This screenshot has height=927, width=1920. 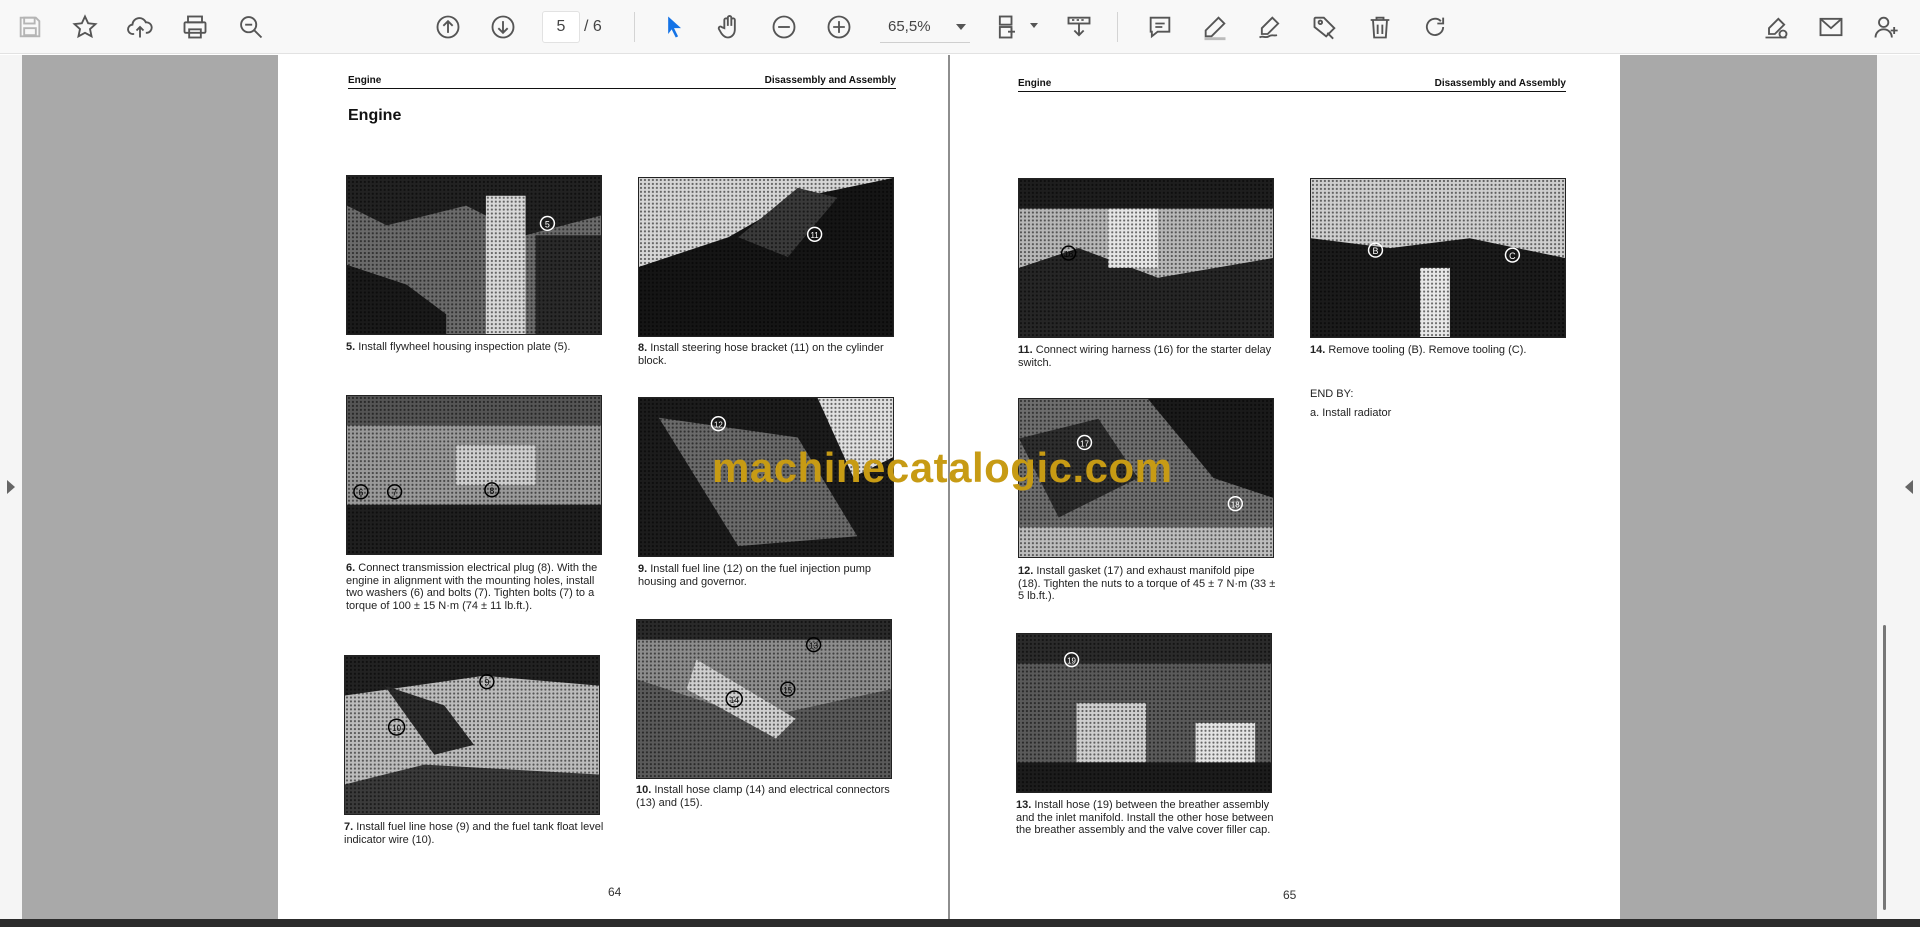 I want to click on rotate-icon, so click(x=1435, y=27).